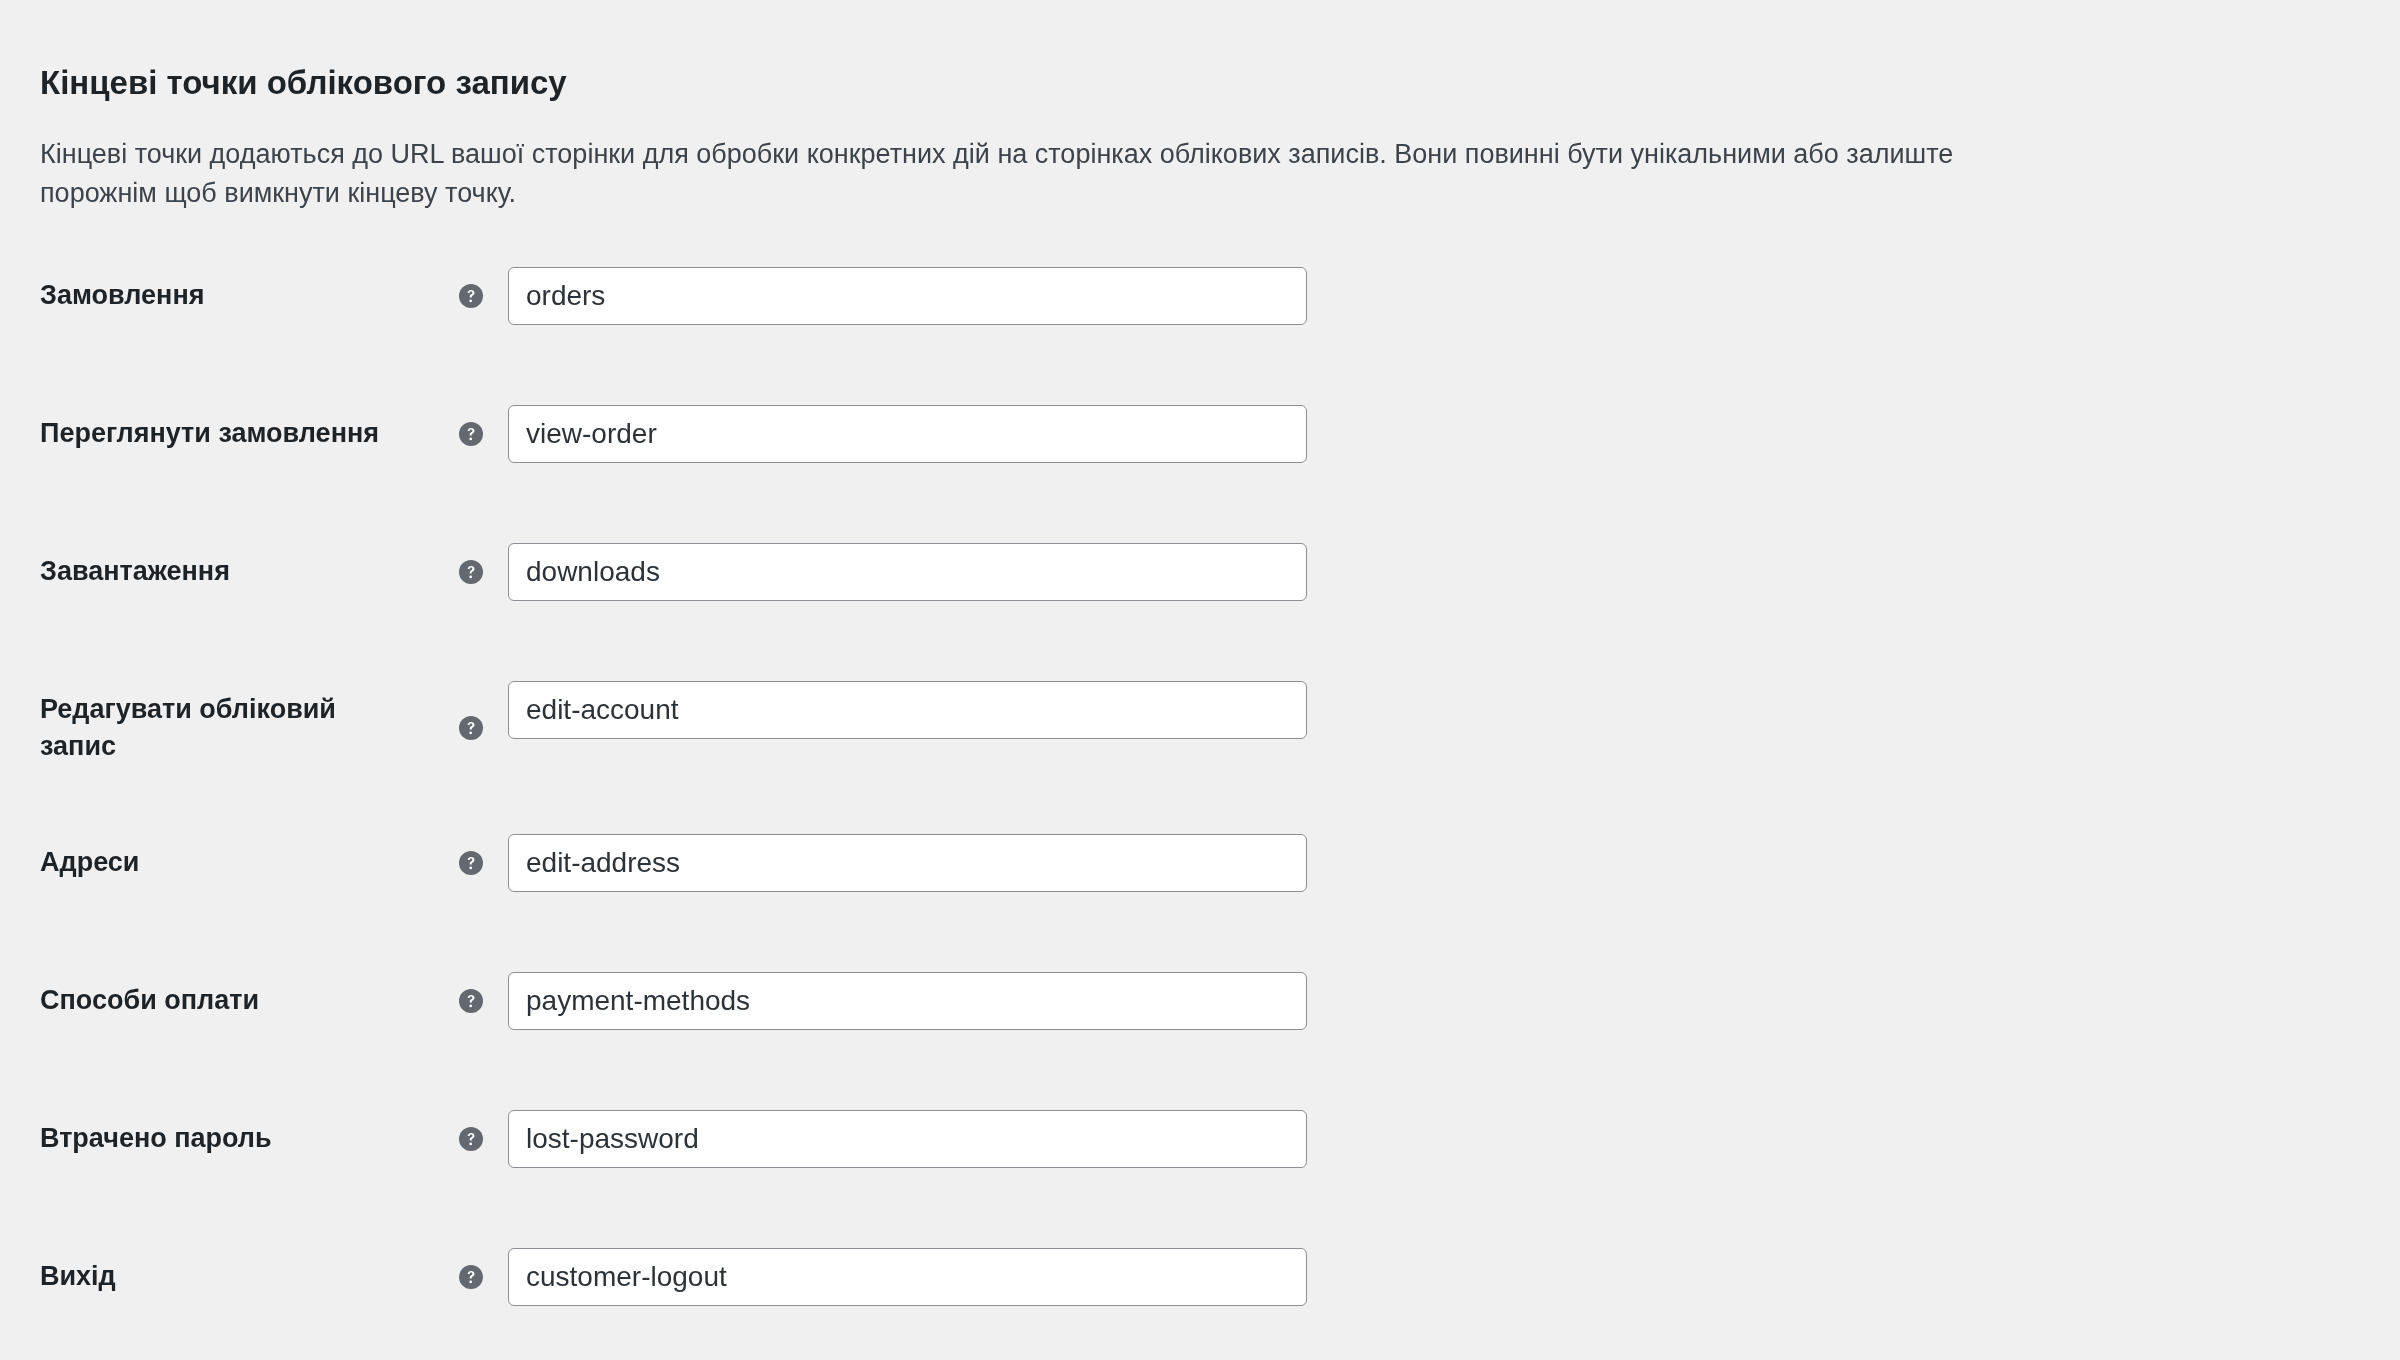 The height and width of the screenshot is (1360, 2400). Describe the element at coordinates (907, 863) in the screenshot. I see `input-field: edit-address` at that location.